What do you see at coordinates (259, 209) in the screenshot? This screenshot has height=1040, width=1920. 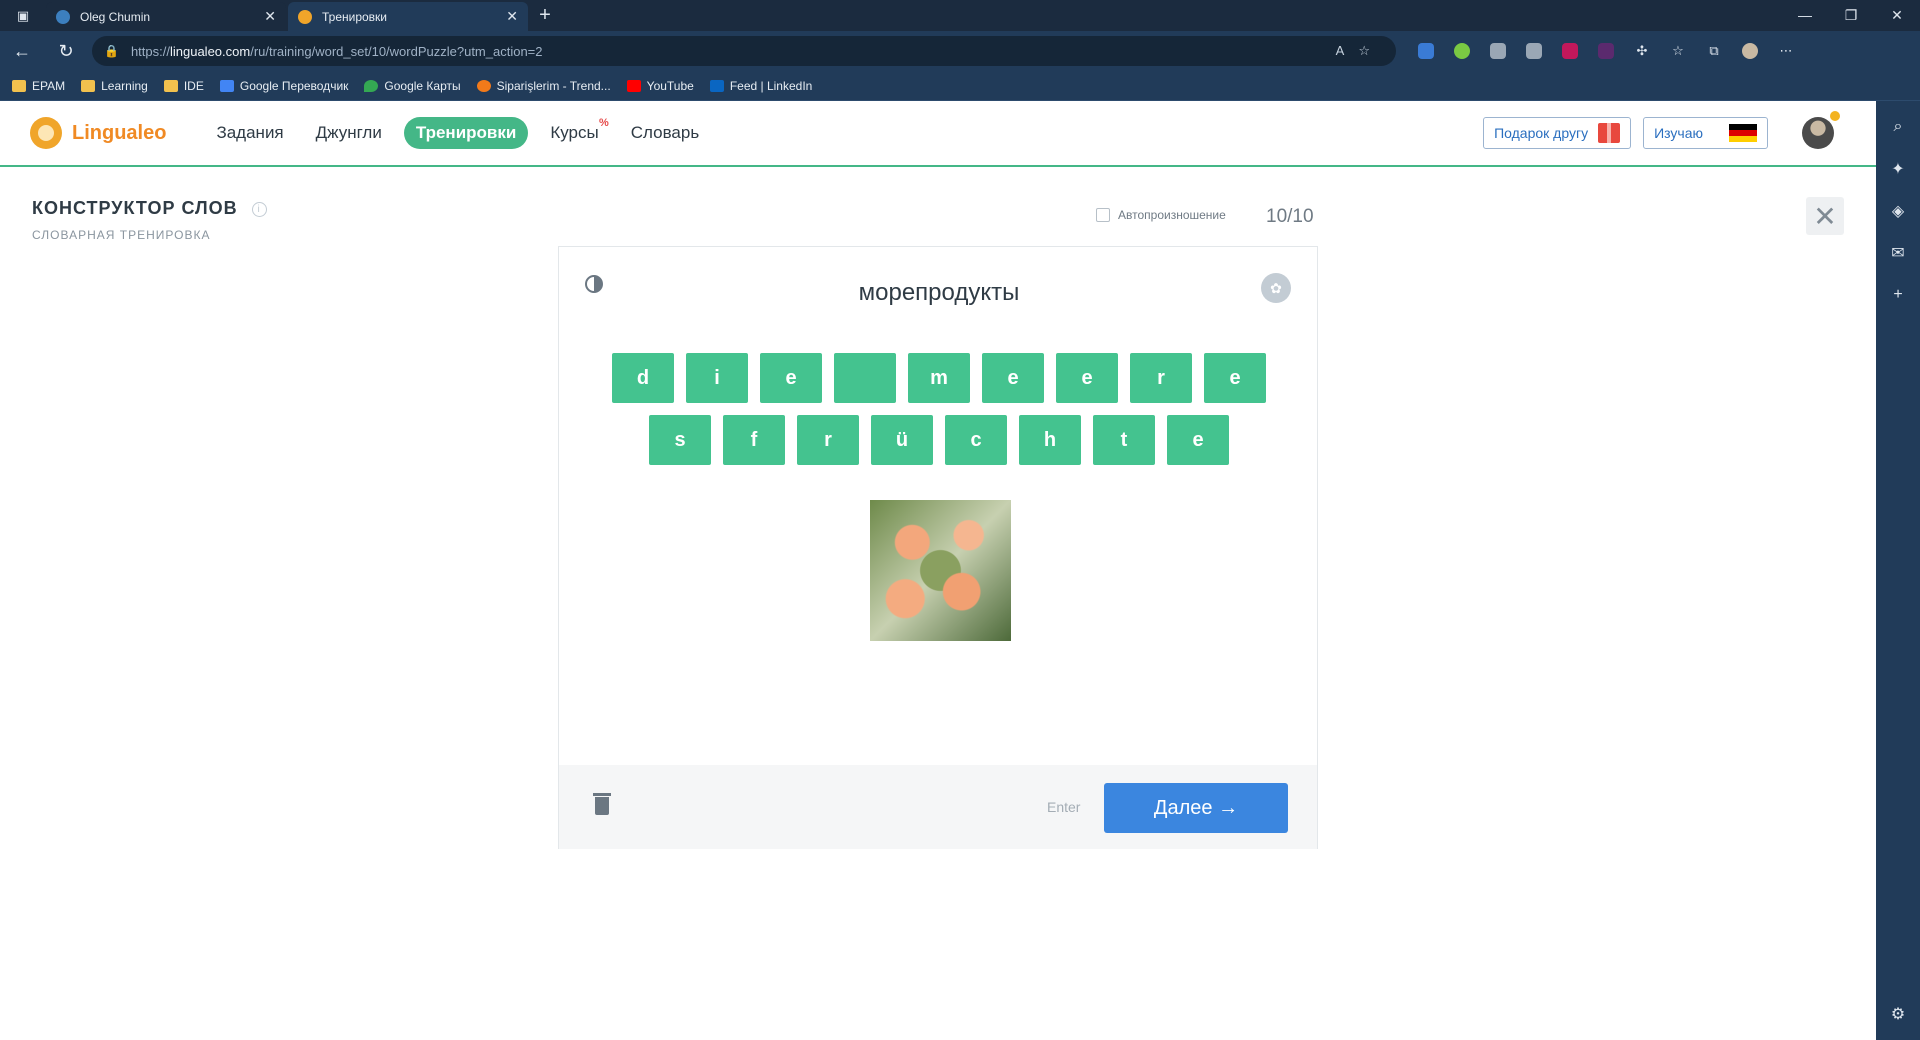 I see `info-icon: i` at bounding box center [259, 209].